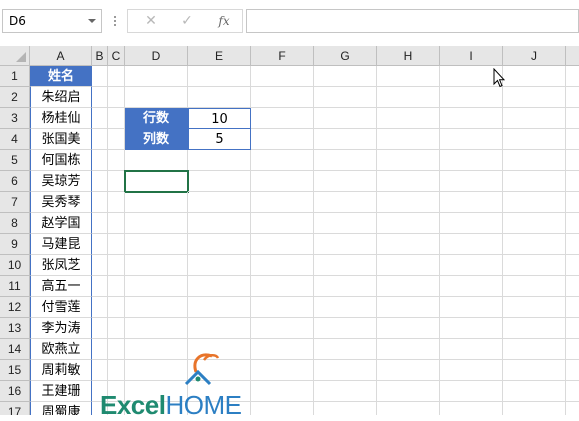  What do you see at coordinates (471, 265) in the screenshot?
I see `cell-i10` at bounding box center [471, 265].